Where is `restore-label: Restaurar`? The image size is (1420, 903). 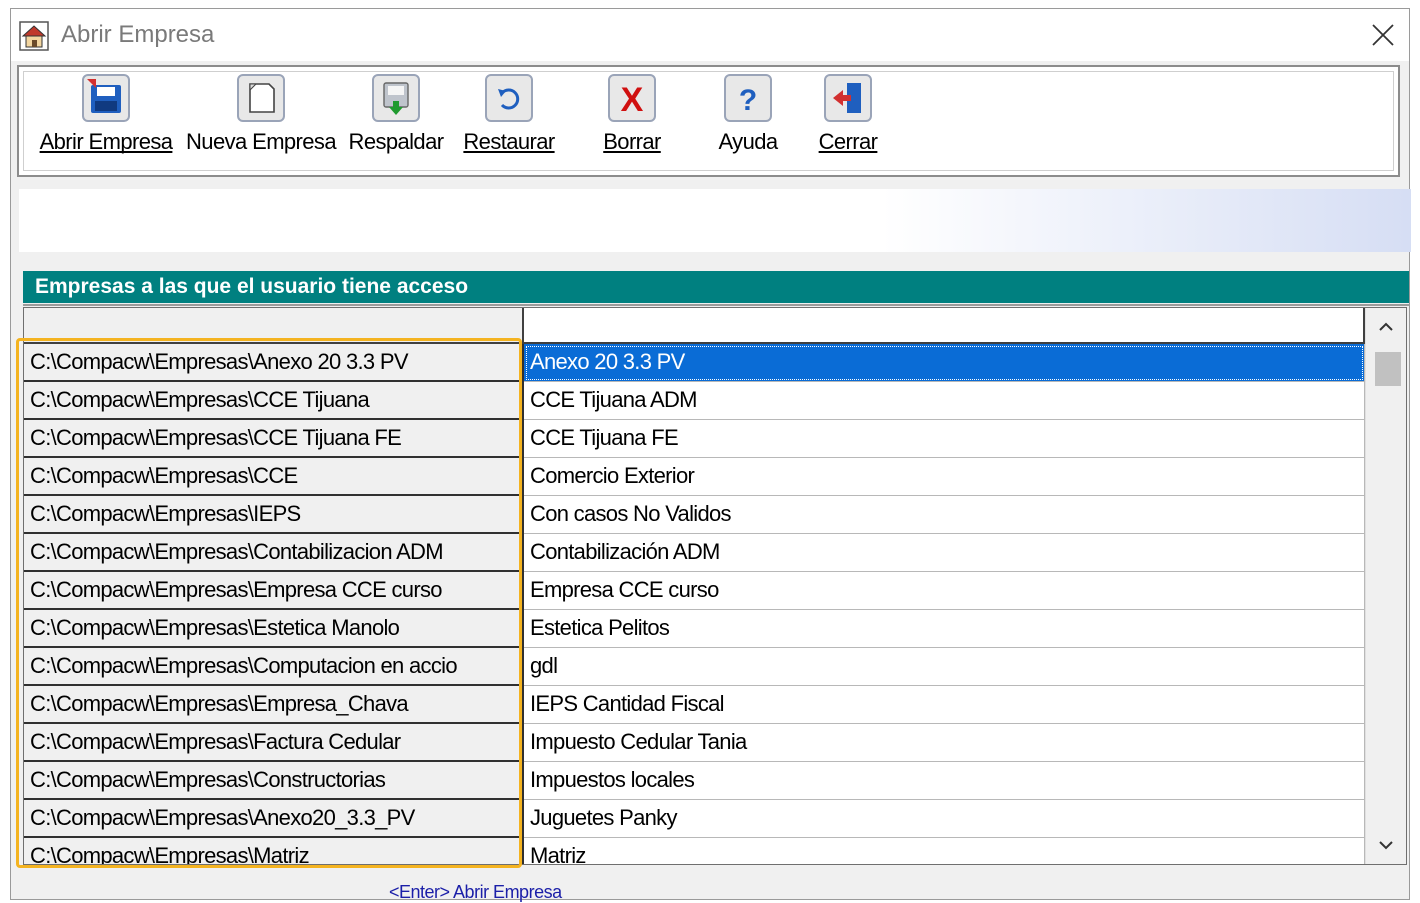 restore-label: Restaurar is located at coordinates (509, 141).